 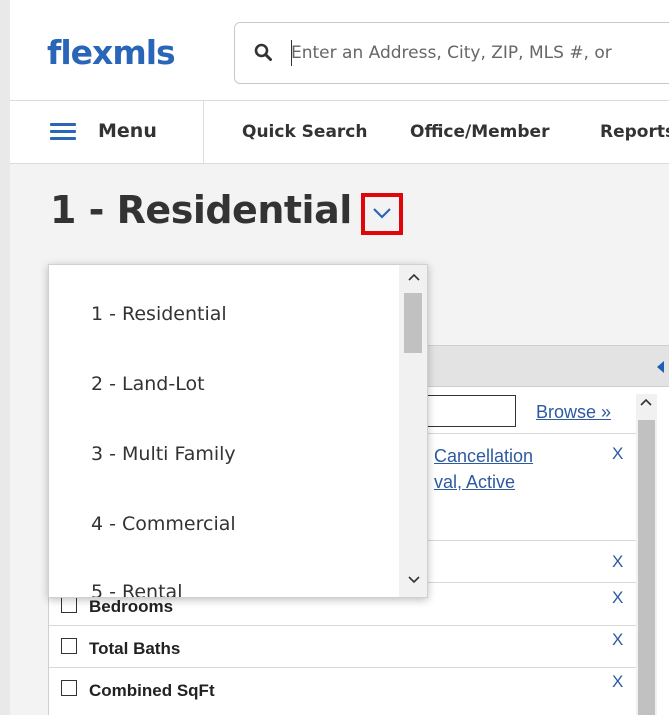 What do you see at coordinates (159, 314) in the screenshot?
I see `dropdown-option-residential: 1 - Residential` at bounding box center [159, 314].